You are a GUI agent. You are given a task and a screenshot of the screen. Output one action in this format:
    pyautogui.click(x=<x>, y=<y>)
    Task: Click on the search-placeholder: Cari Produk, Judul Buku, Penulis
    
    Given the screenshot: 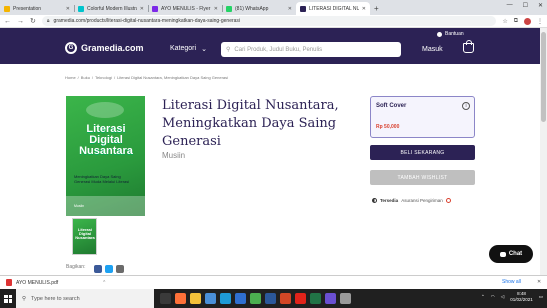 What is the action you would take?
    pyautogui.click(x=278, y=49)
    